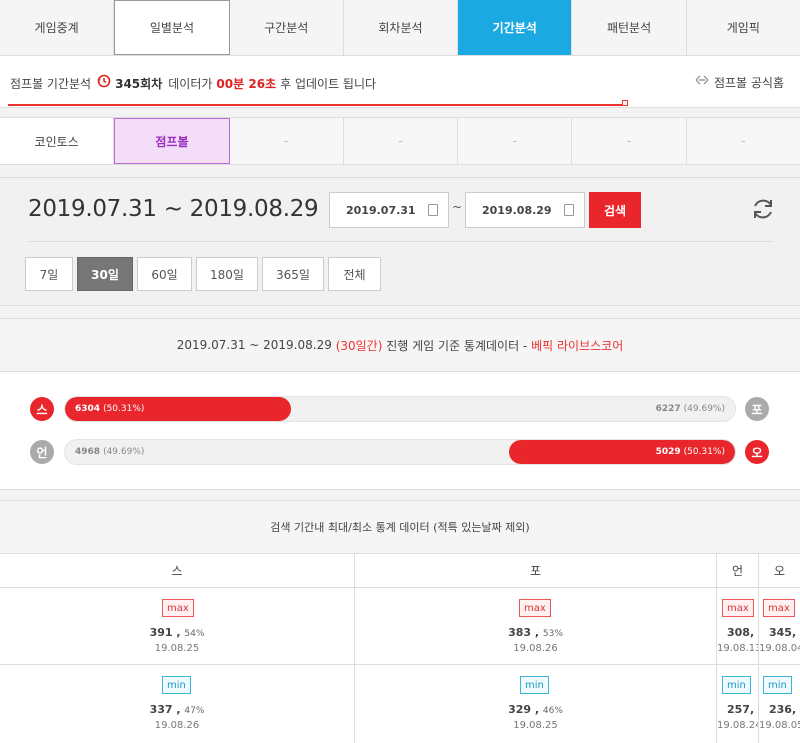 The width and height of the screenshot is (800, 743). Describe the element at coordinates (177, 632) in the screenshot. I see `max-value: 391 , 54%` at that location.